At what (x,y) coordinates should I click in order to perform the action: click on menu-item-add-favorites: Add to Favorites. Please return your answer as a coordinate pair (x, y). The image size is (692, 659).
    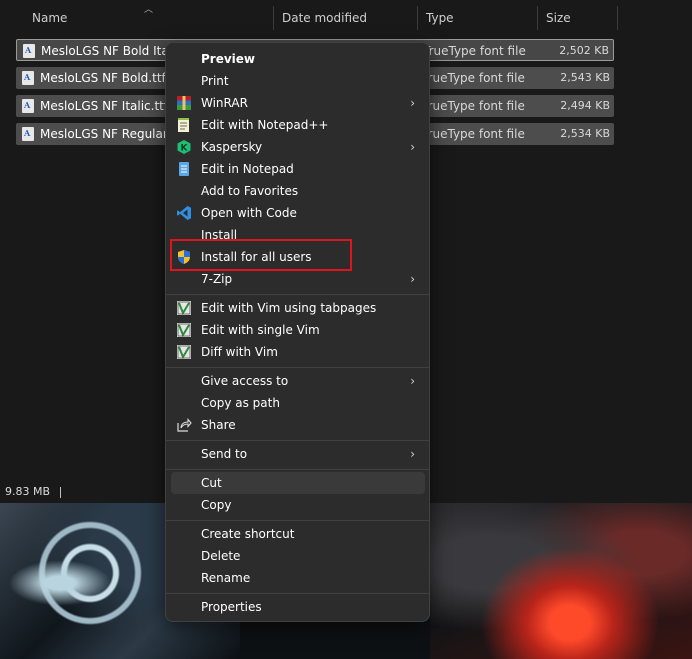
    Looking at the image, I should click on (298, 191).